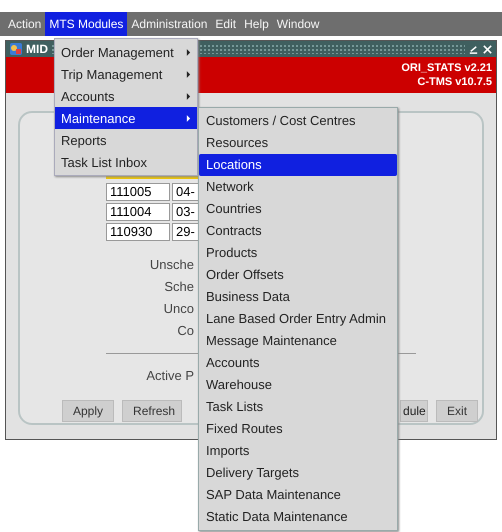 The width and height of the screenshot is (502, 532). What do you see at coordinates (298, 451) in the screenshot?
I see `menu-item: Imports` at bounding box center [298, 451].